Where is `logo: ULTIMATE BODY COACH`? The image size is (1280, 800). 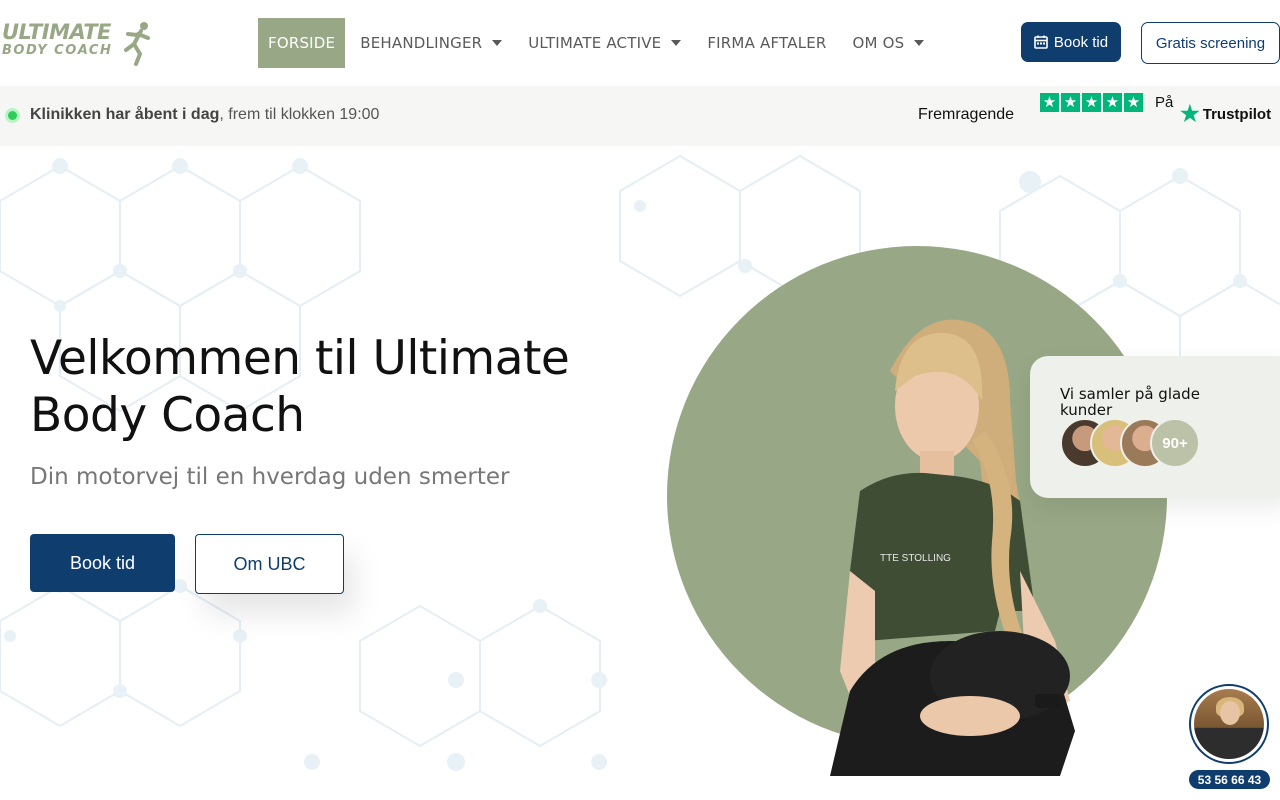
logo: ULTIMATE BODY COACH is located at coordinates (80, 43).